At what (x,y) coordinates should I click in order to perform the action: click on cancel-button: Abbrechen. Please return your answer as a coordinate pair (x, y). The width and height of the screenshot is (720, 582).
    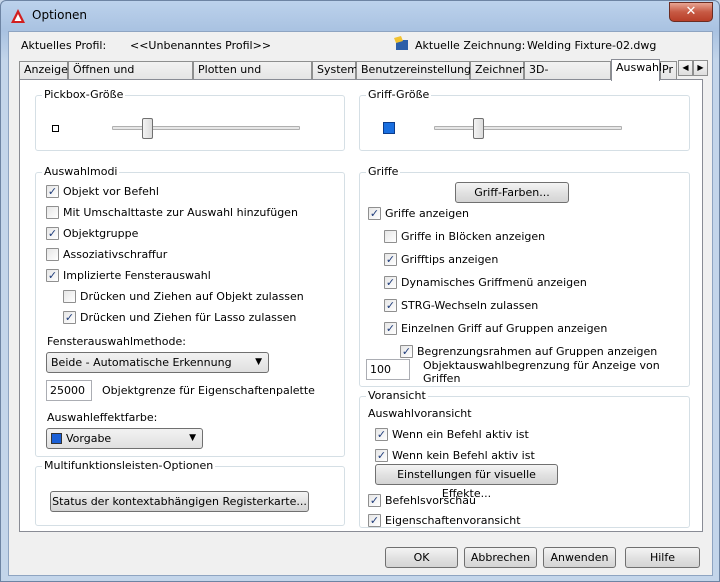
    Looking at the image, I should click on (500, 557).